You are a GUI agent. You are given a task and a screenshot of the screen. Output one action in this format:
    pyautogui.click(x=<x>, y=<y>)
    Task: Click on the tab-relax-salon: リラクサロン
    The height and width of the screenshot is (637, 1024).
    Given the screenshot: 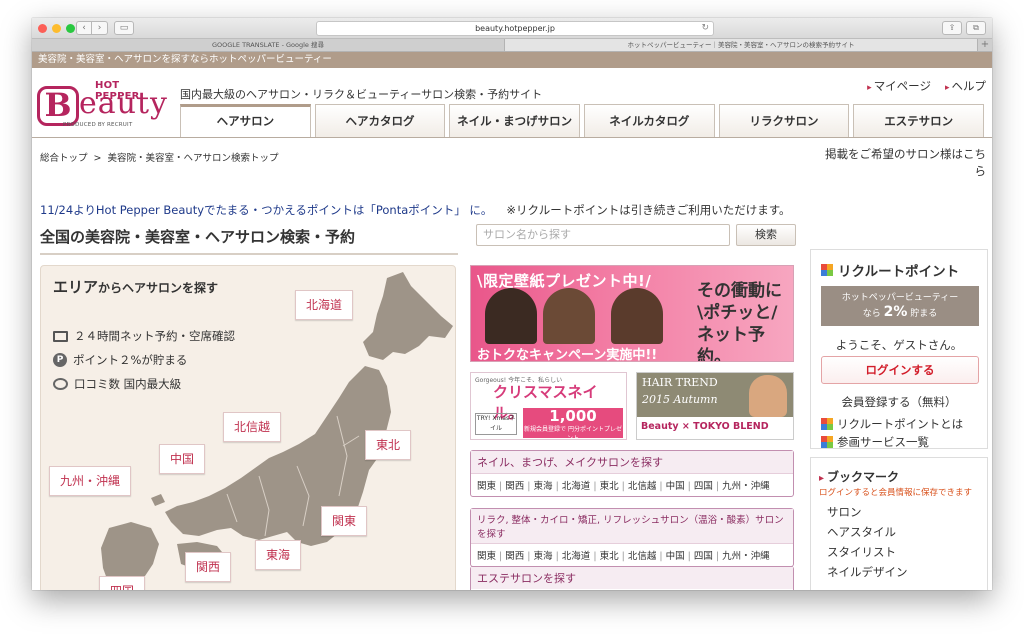 What is the action you would take?
    pyautogui.click(x=784, y=121)
    